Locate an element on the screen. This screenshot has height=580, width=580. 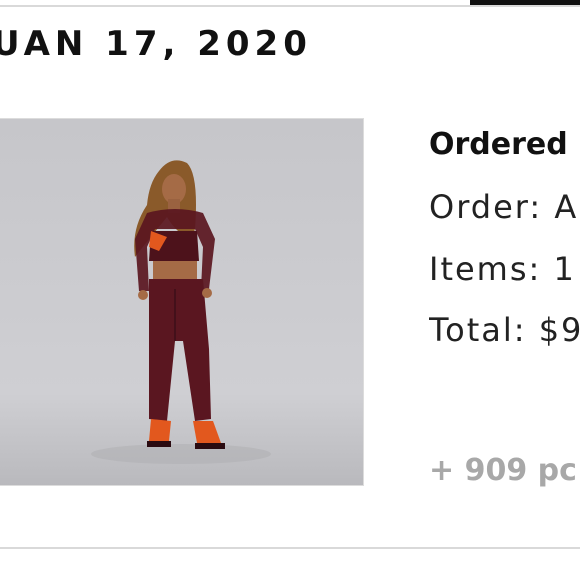
order-number: Order: A is located at coordinates (504, 207).